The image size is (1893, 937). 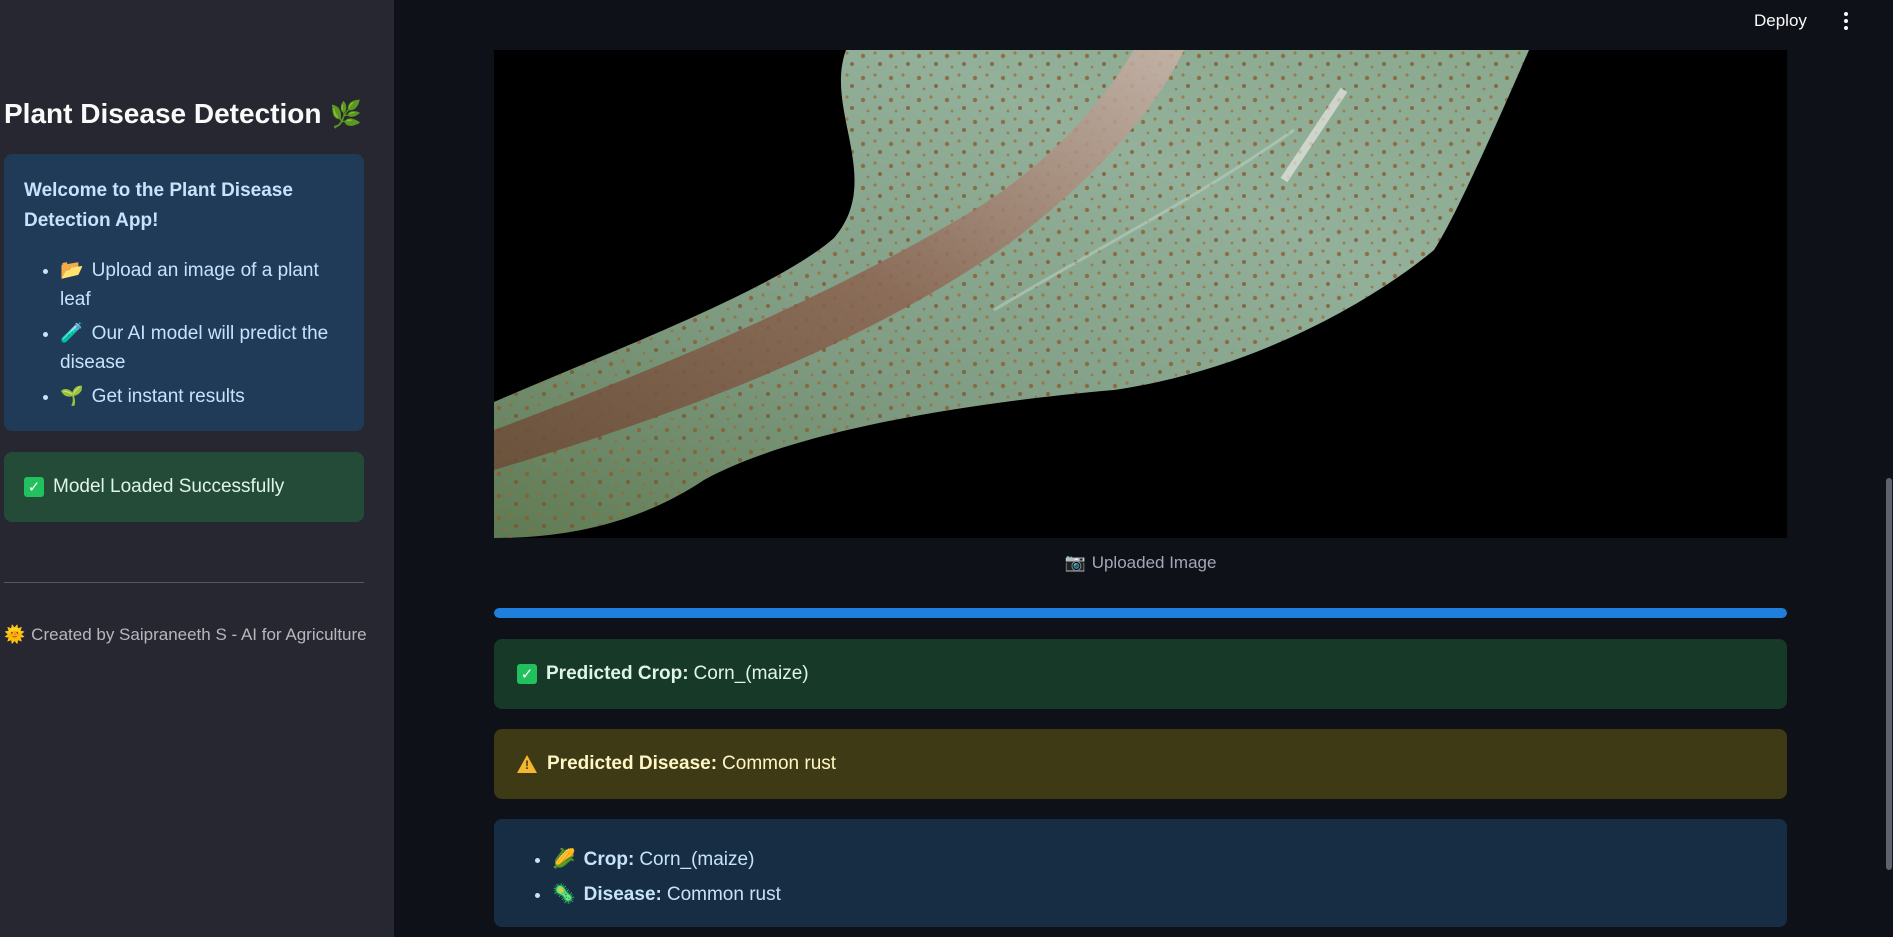 What do you see at coordinates (1169, 894) in the screenshot?
I see `list-item: 🦠 Disease:Common rust` at bounding box center [1169, 894].